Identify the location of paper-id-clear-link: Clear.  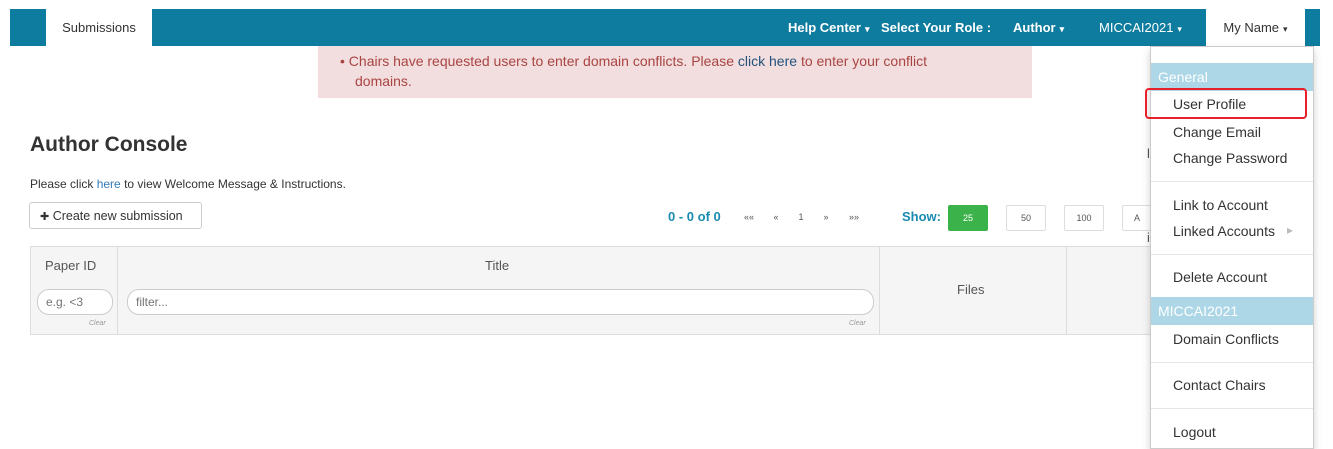
(97, 323).